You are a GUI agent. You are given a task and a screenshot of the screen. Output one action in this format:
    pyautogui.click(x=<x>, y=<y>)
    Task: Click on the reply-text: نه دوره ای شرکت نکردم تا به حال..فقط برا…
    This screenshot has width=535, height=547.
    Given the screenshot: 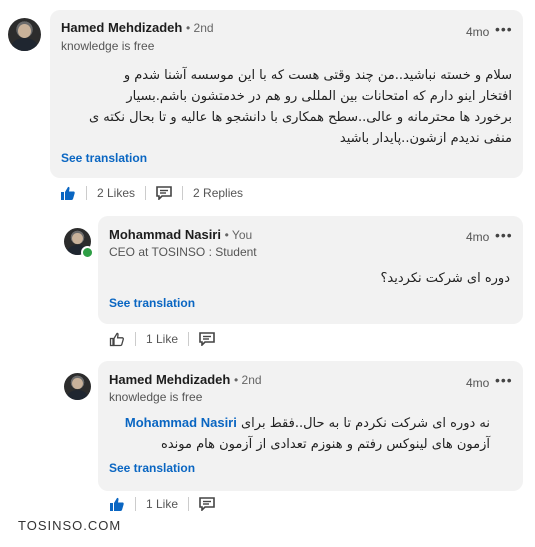 What is the action you would take?
    pyautogui.click(x=299, y=433)
    